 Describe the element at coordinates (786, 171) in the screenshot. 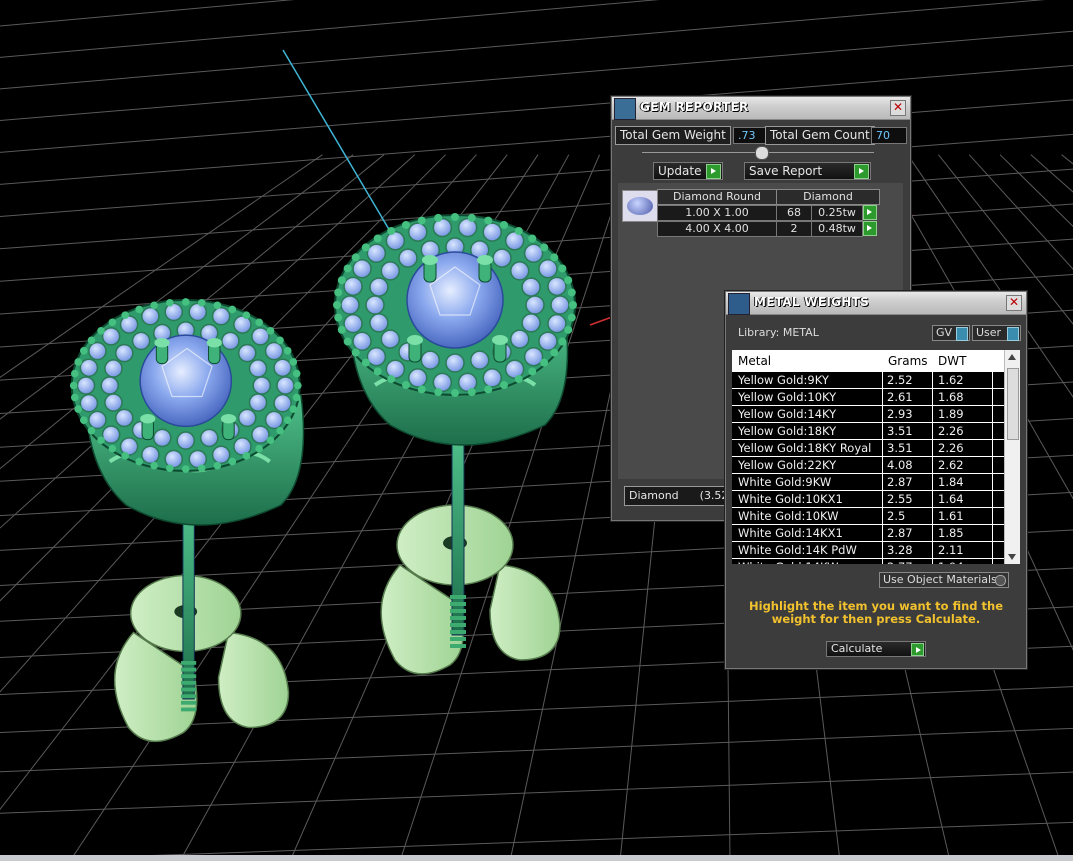

I see `save-report-button-label: Save Report` at that location.